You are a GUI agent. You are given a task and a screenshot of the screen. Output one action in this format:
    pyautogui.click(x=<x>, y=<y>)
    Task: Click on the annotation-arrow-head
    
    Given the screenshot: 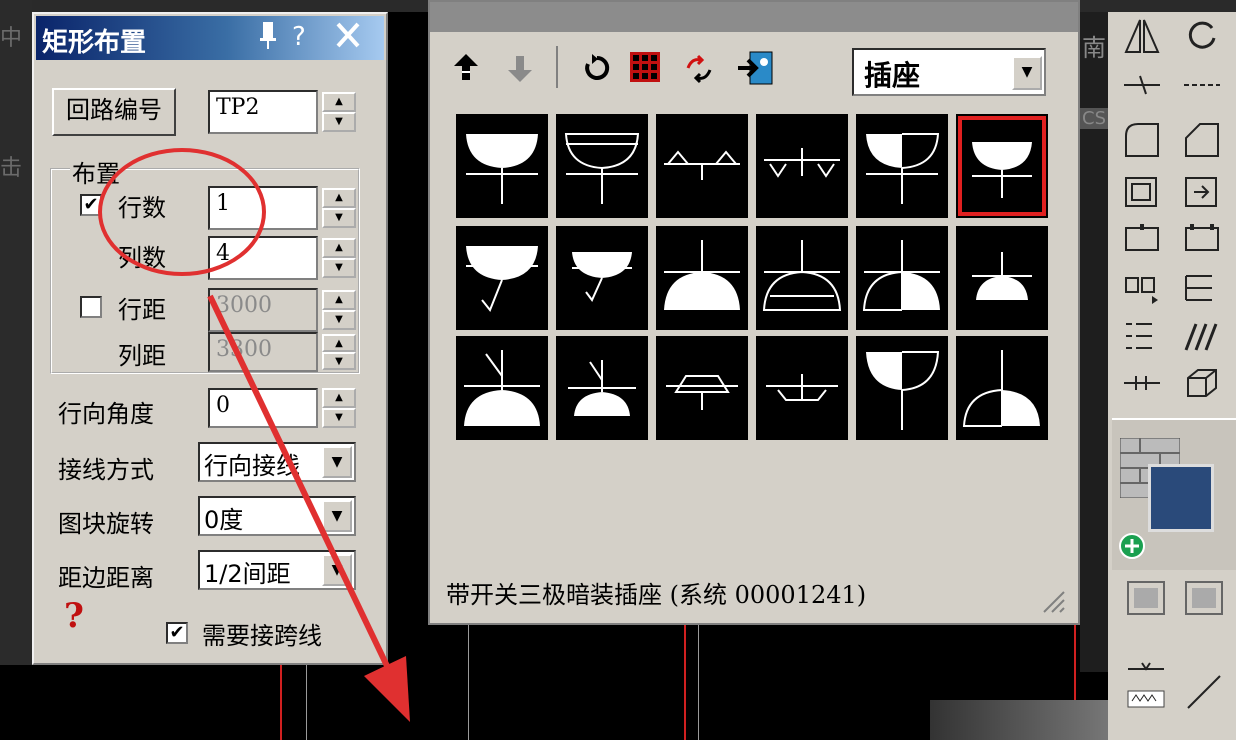 What is the action you would take?
    pyautogui.click(x=387, y=689)
    